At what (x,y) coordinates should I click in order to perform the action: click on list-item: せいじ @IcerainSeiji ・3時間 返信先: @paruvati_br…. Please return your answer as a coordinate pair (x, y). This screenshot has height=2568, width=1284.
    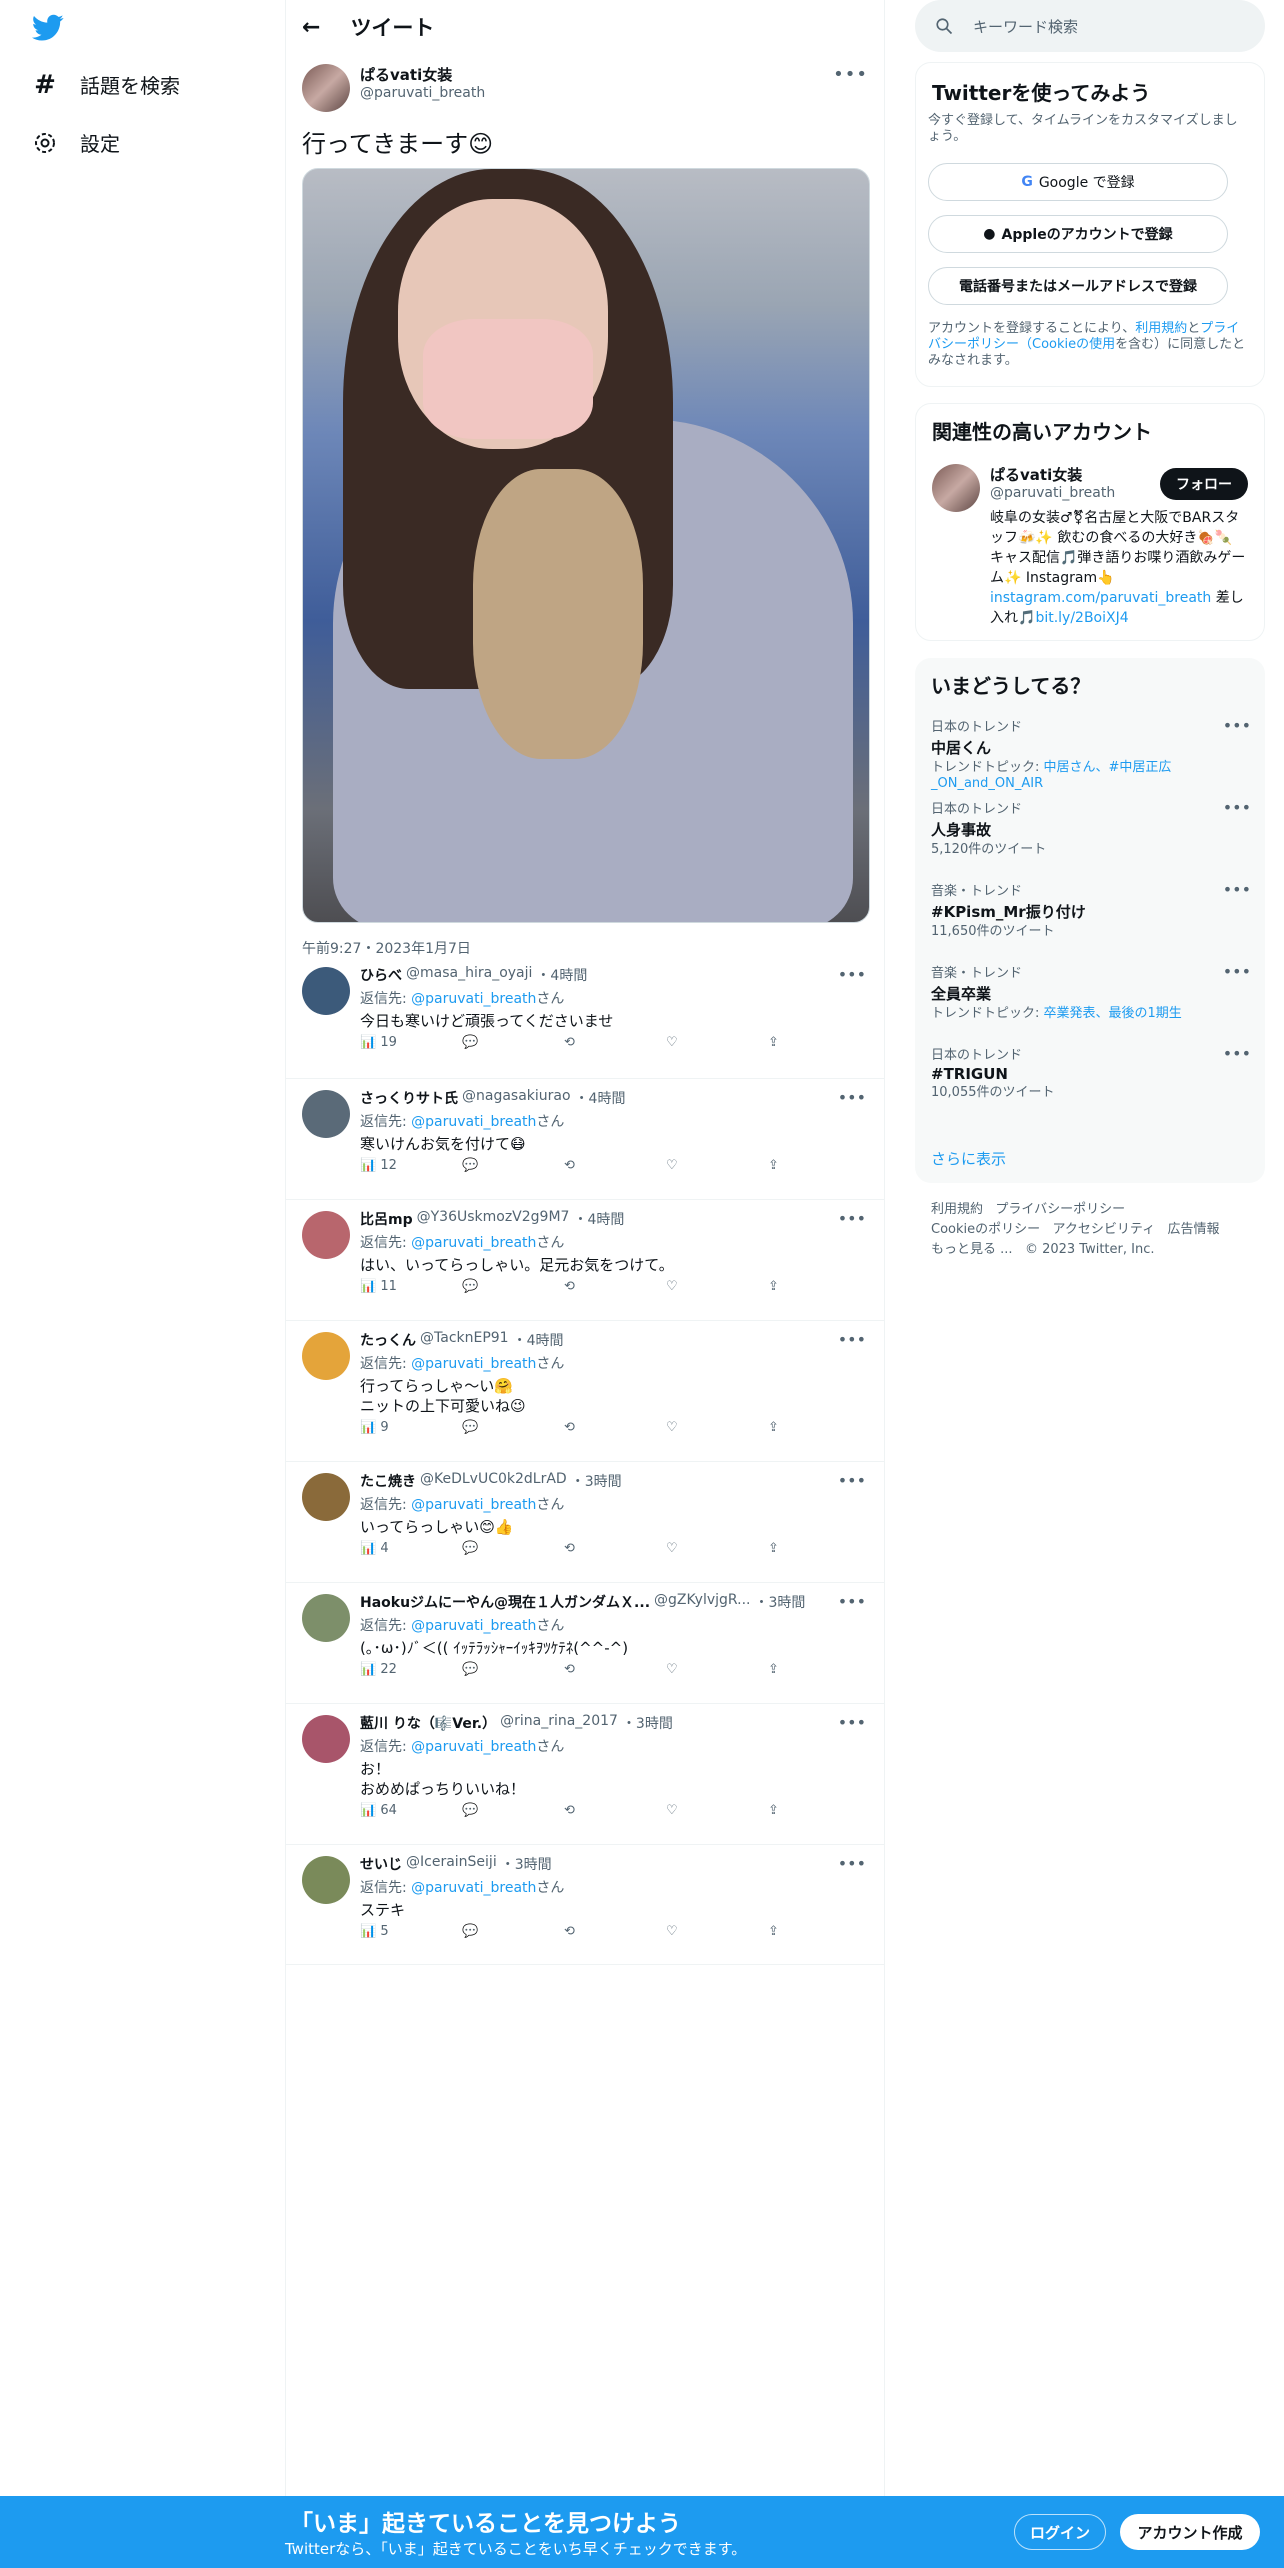
    Looking at the image, I should click on (585, 1904).